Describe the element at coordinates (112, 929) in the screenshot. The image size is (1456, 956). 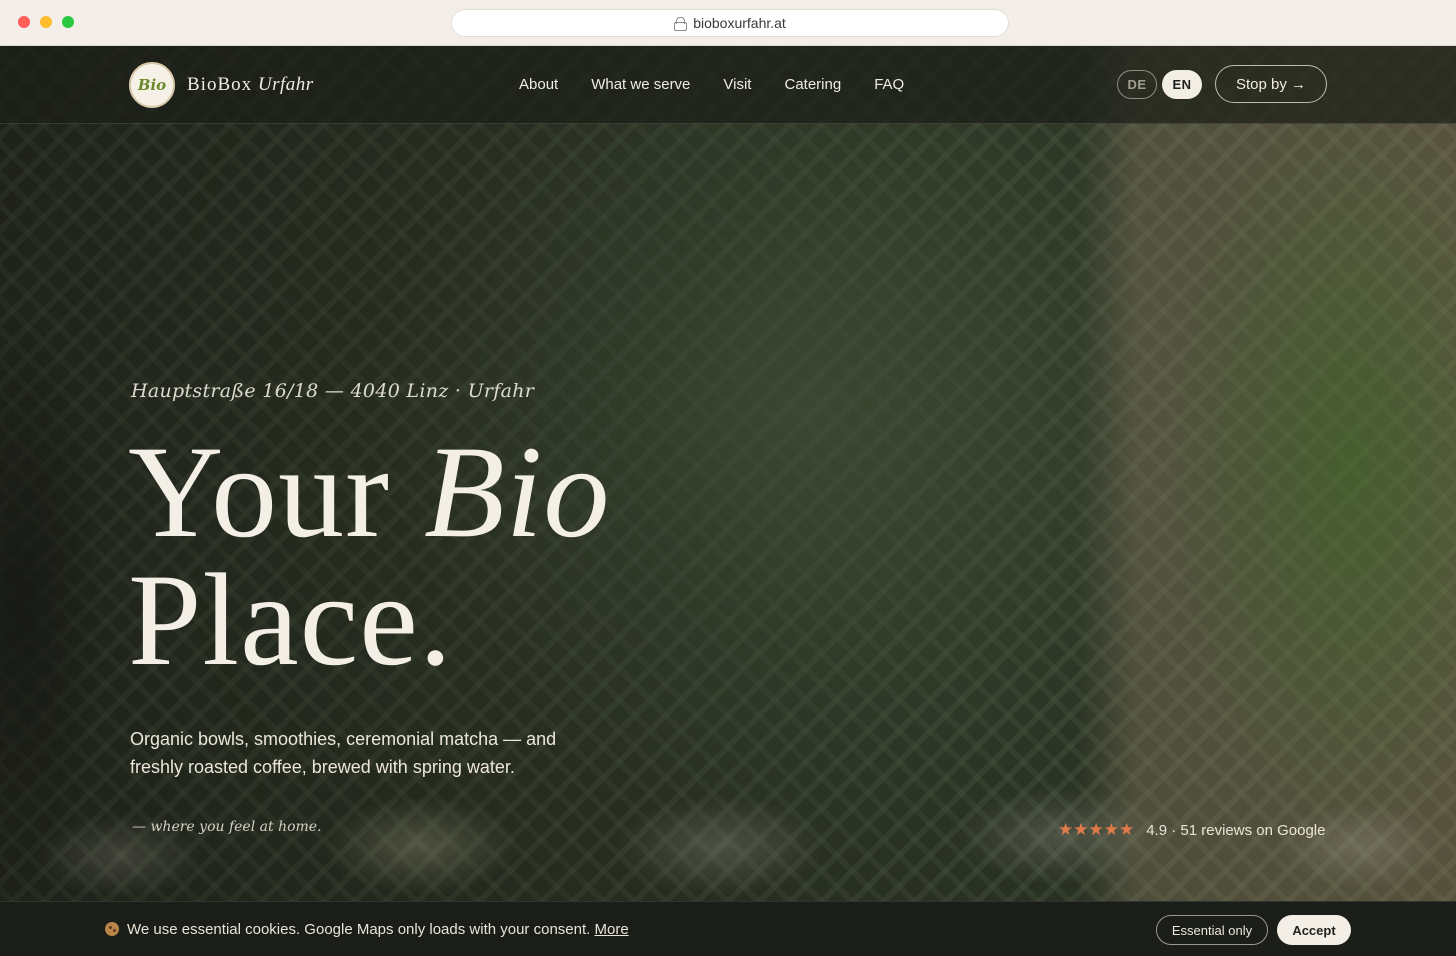
I see `cookie-icon` at that location.